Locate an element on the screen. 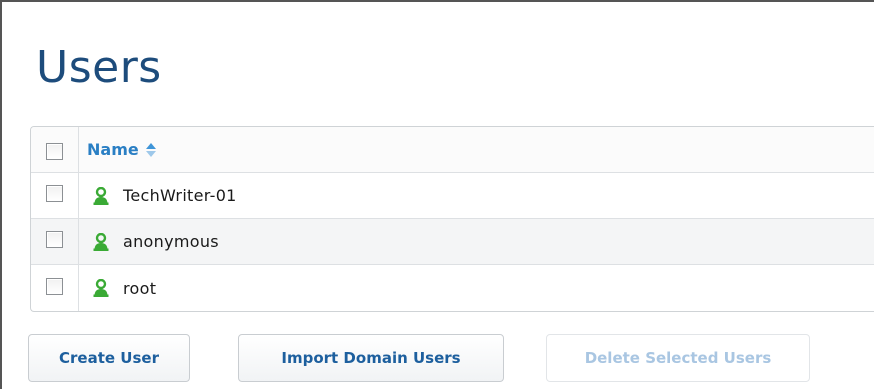  name-column-label: Name is located at coordinates (113, 149).